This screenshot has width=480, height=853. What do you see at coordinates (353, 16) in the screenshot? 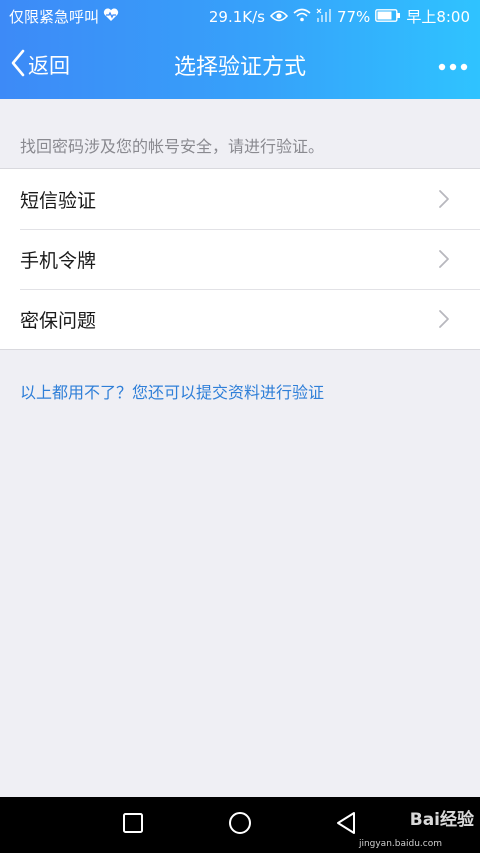
I see `battery-percent: 77%` at bounding box center [353, 16].